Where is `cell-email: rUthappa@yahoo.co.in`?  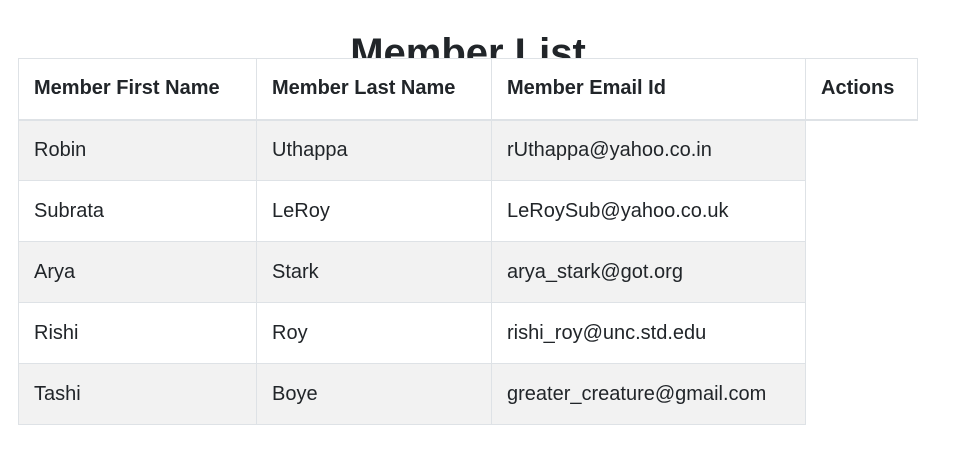
cell-email: rUthappa@yahoo.co.in is located at coordinates (648, 150).